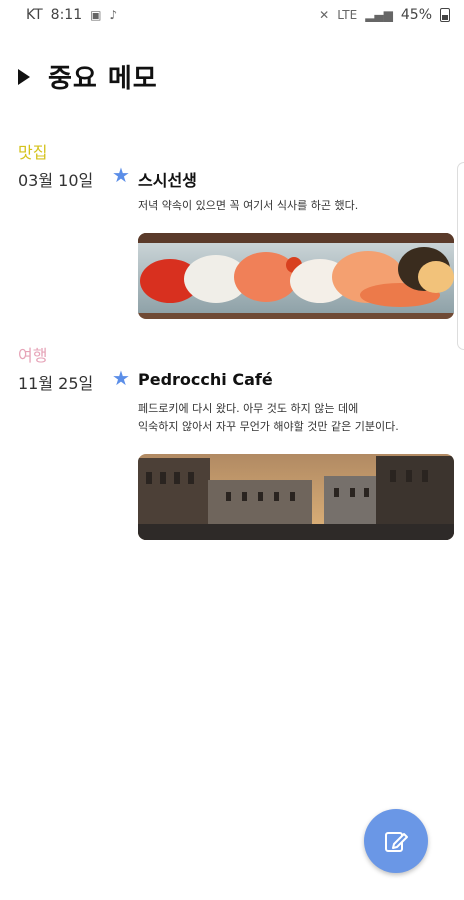  Describe the element at coordinates (34, 15) in the screenshot. I see `carrier-label: KT` at that location.